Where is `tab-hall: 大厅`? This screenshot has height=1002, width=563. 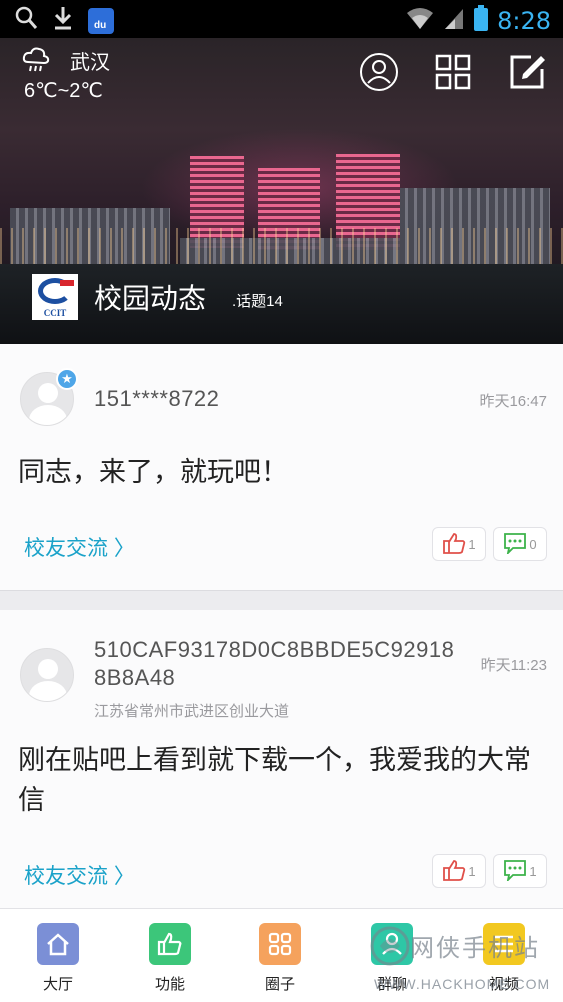 tab-hall: 大厅 is located at coordinates (58, 958).